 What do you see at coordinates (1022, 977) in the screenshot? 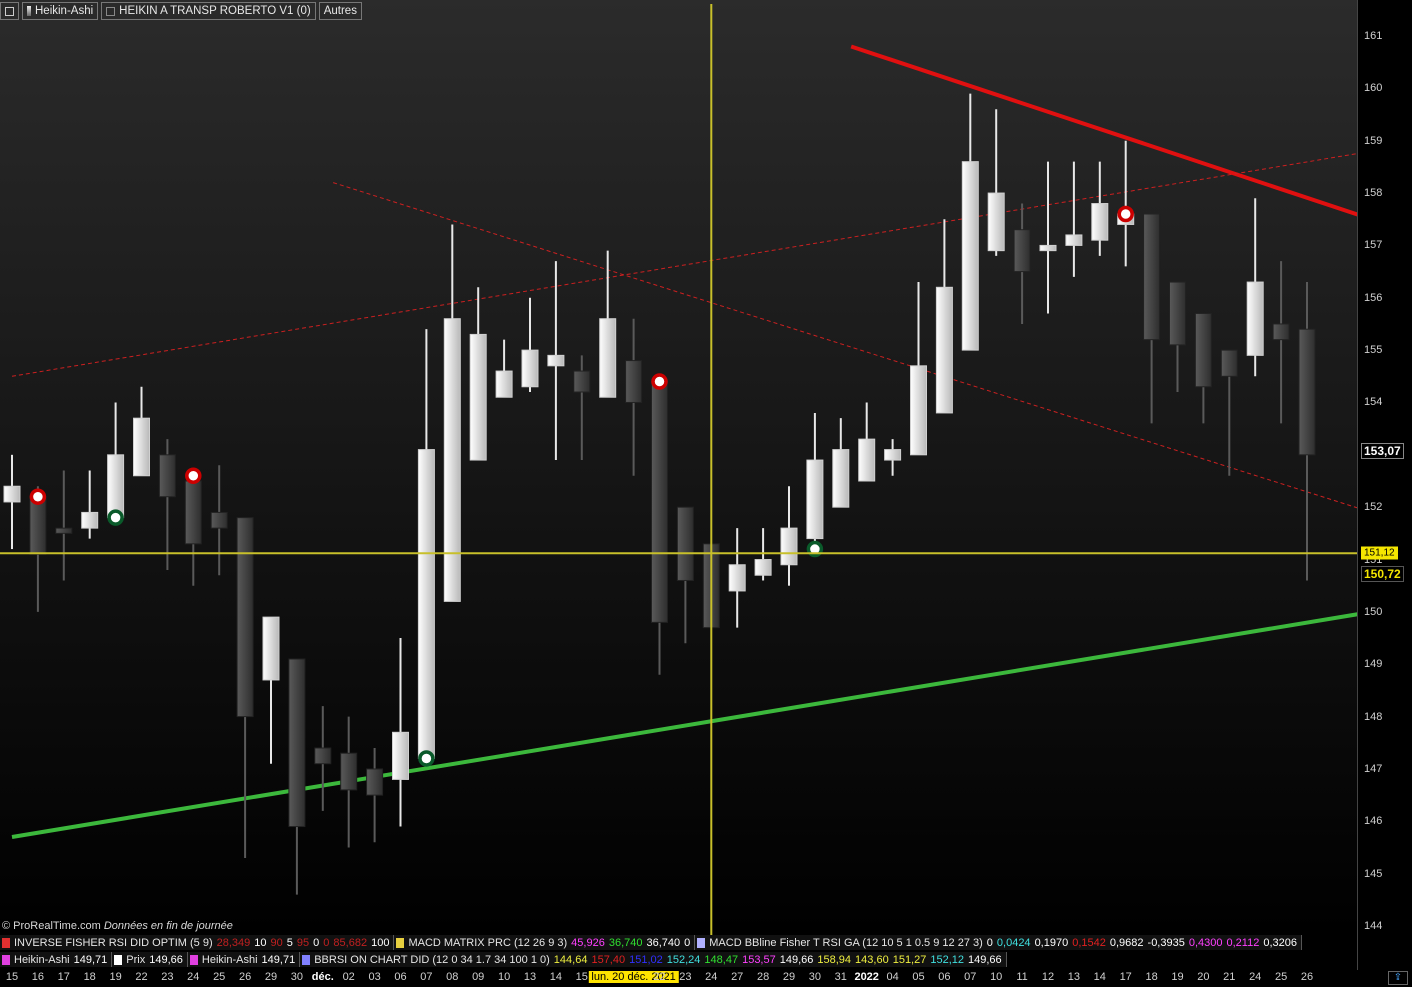
I see `date-tick-label: 11` at bounding box center [1022, 977].